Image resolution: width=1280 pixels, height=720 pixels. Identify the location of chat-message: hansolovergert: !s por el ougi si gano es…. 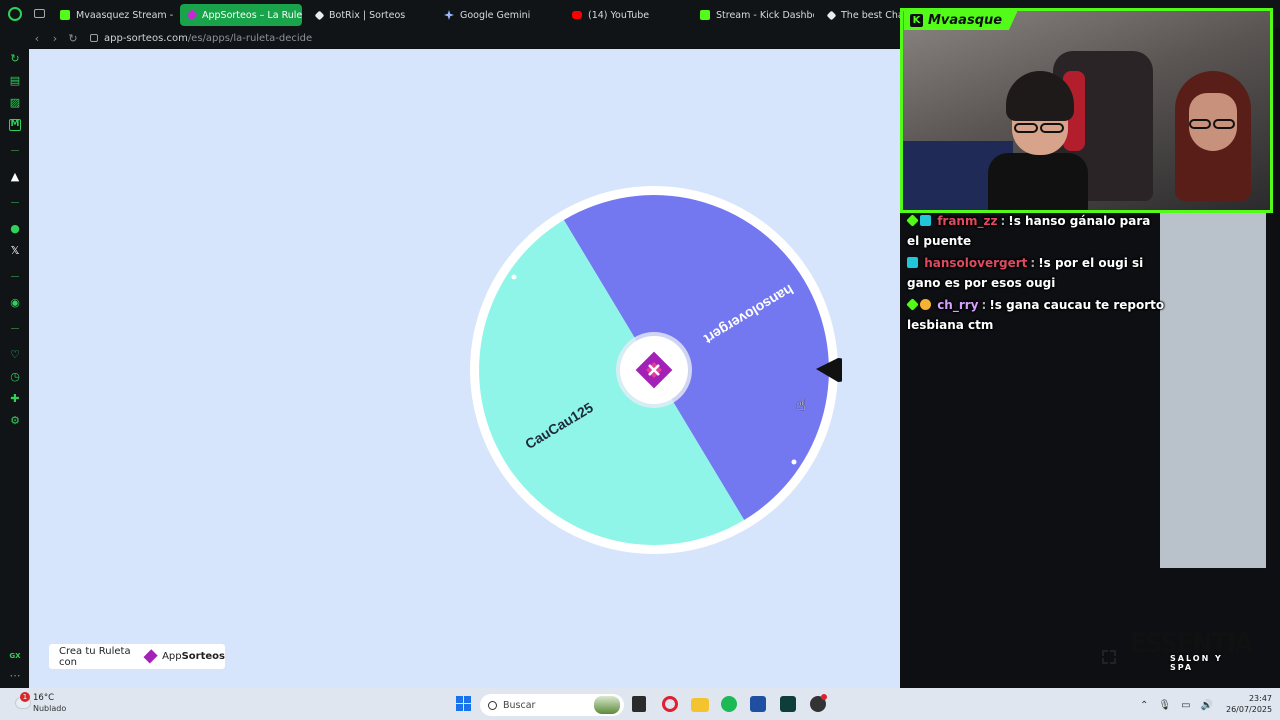
(1025, 273).